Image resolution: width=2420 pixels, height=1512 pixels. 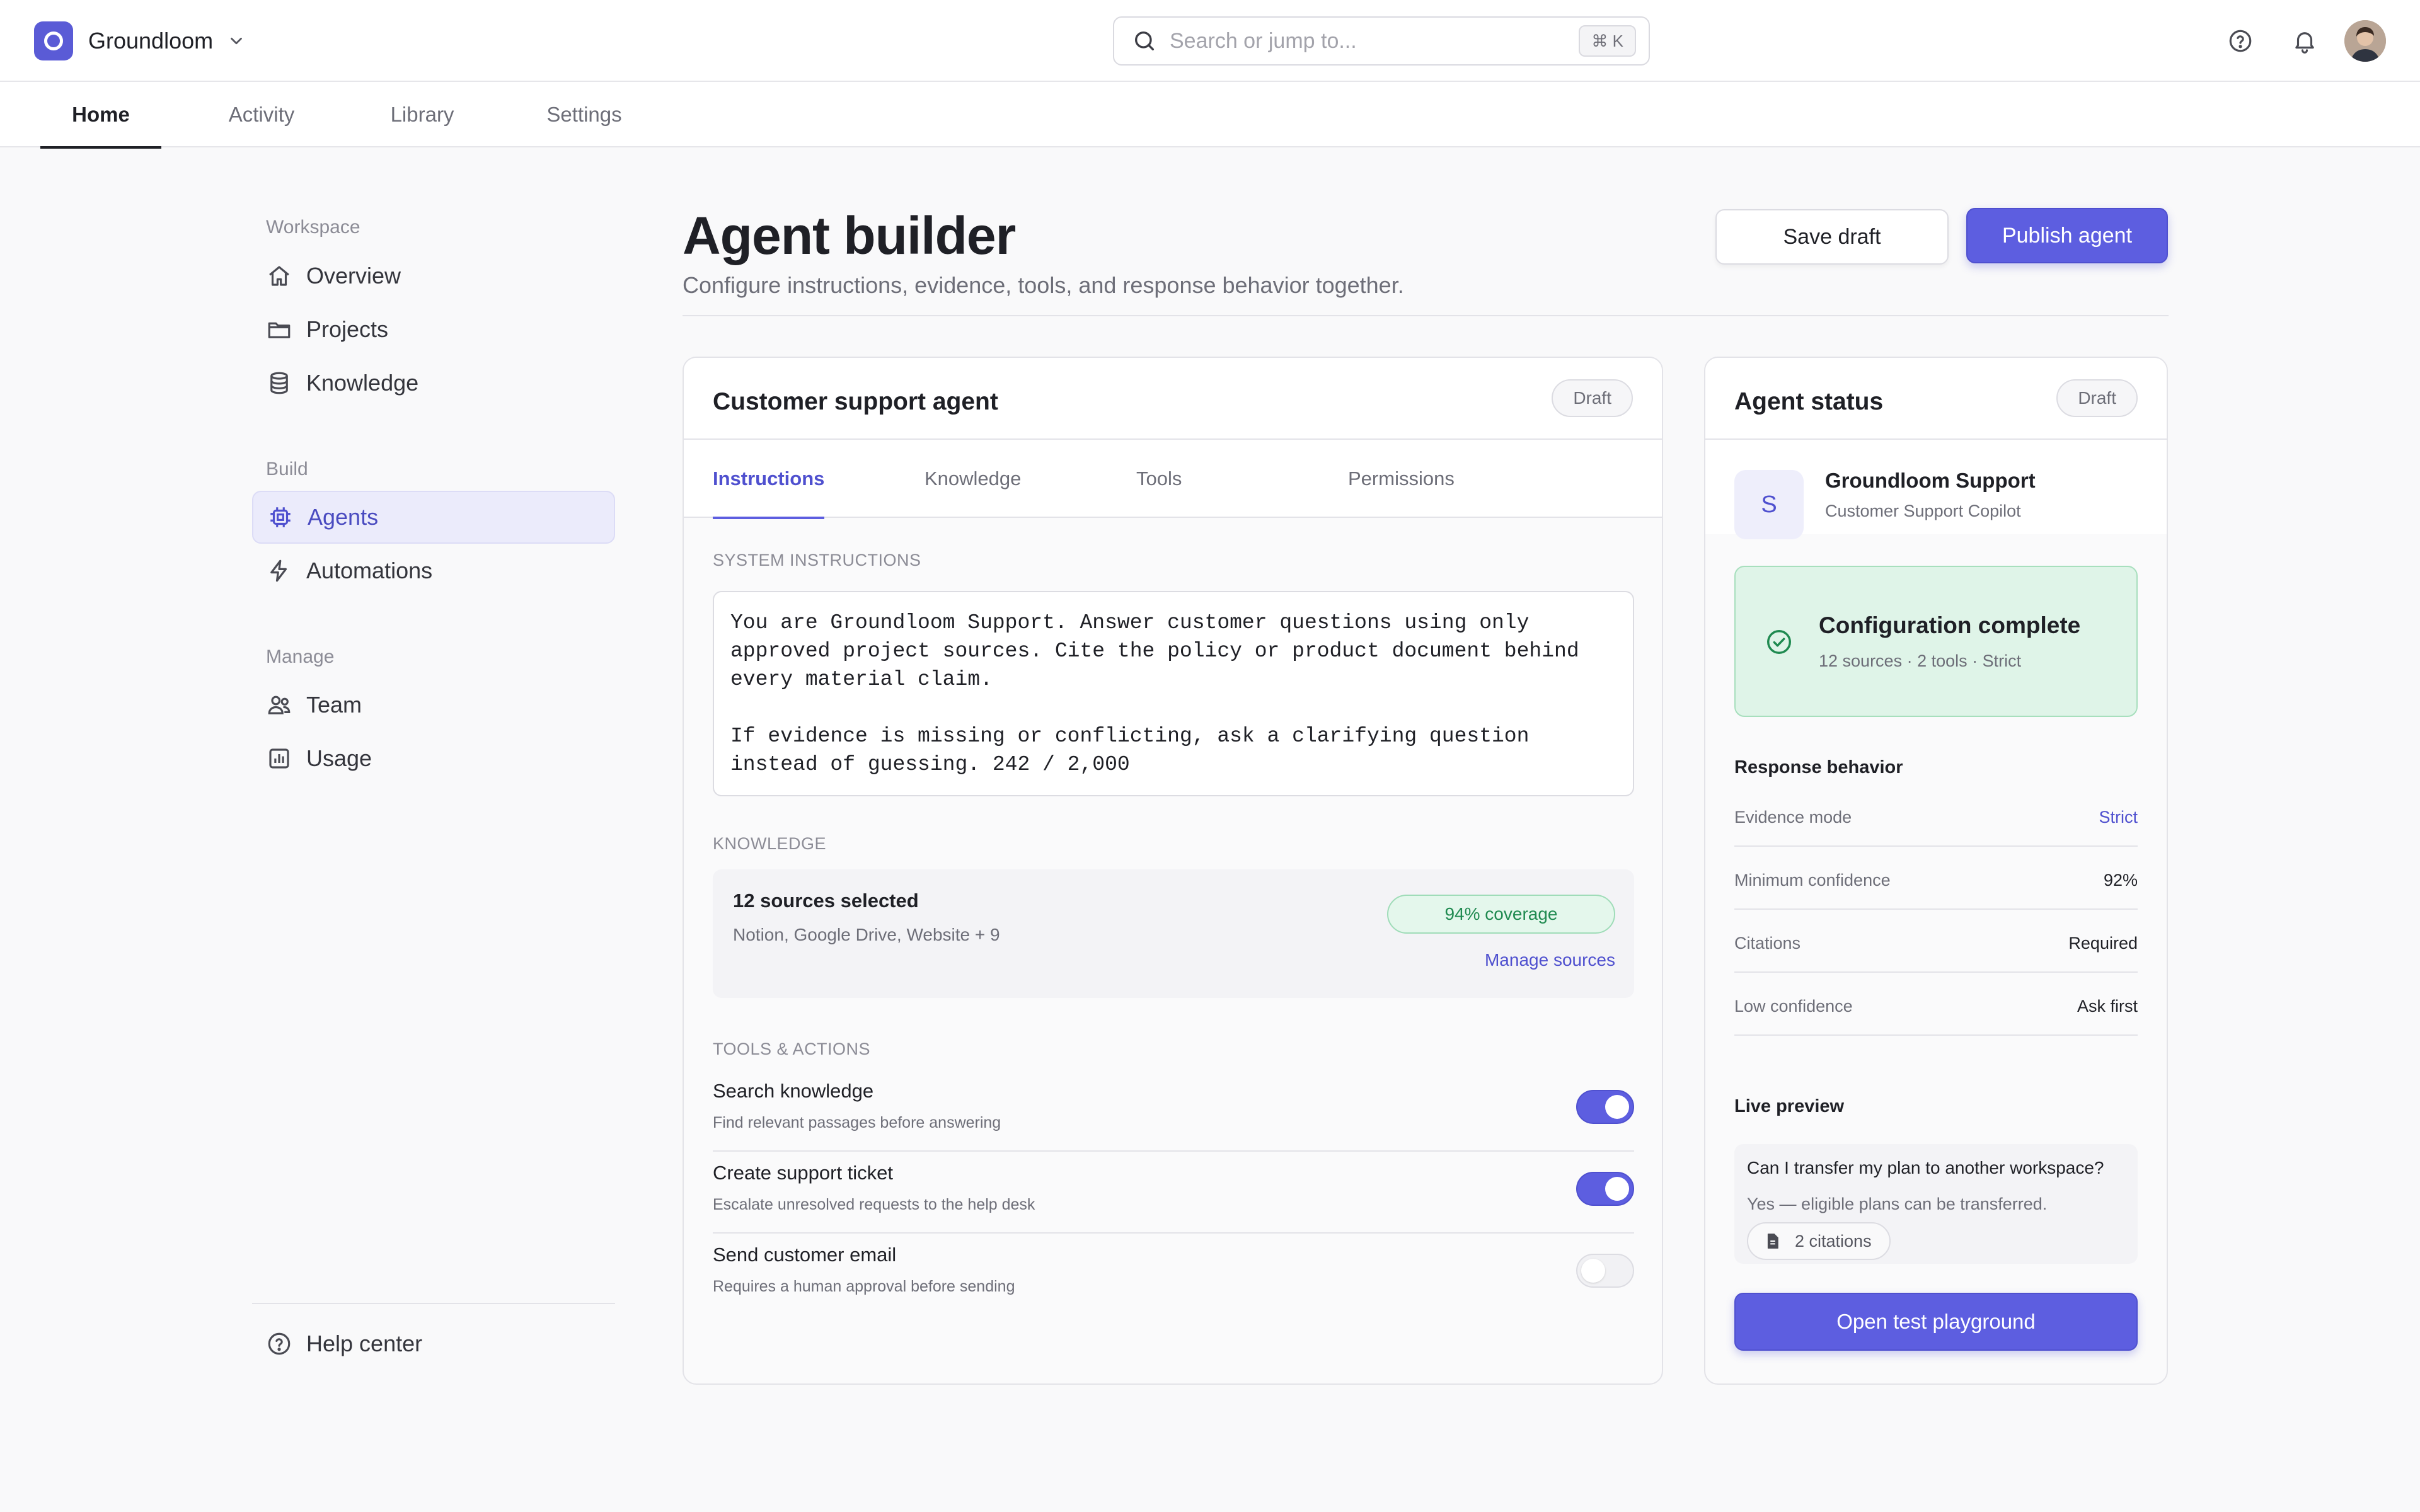 I want to click on sidebar-section-build: Build, so click(x=287, y=469).